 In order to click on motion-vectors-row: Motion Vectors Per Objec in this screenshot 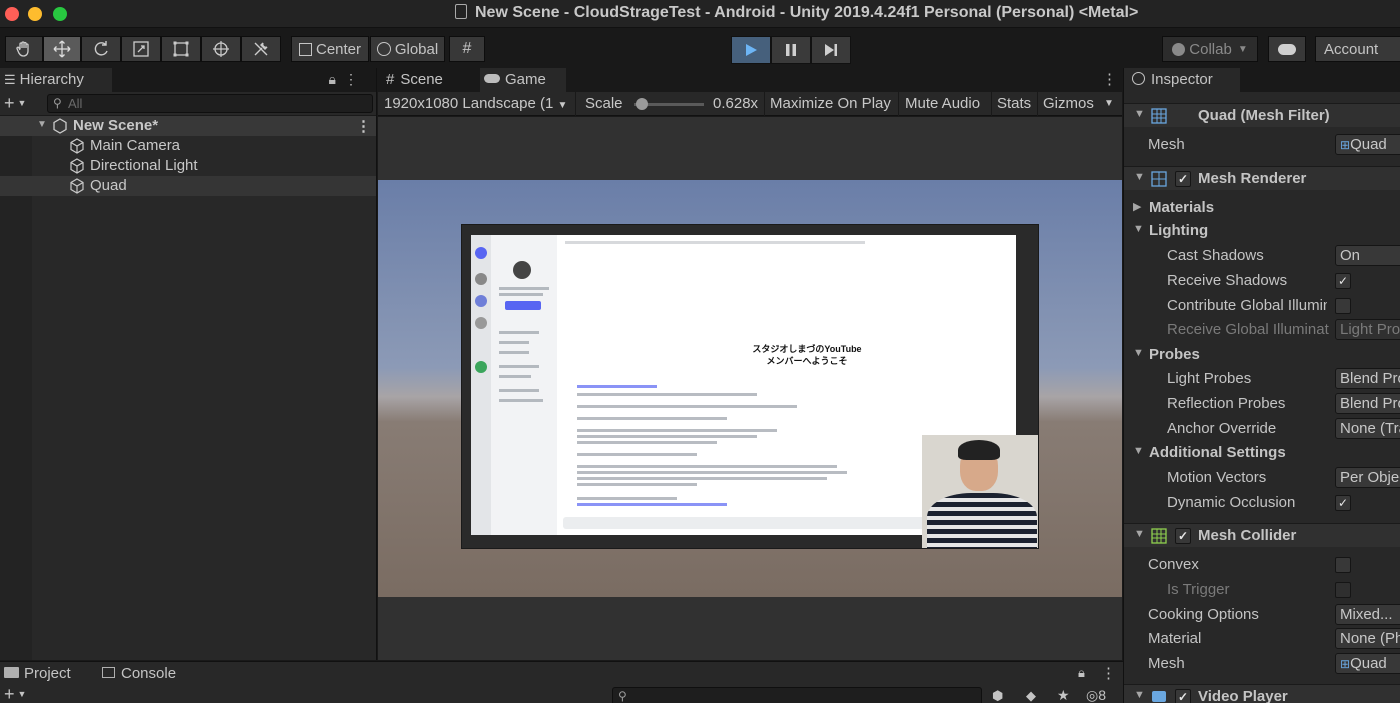, I will do `click(1262, 478)`.